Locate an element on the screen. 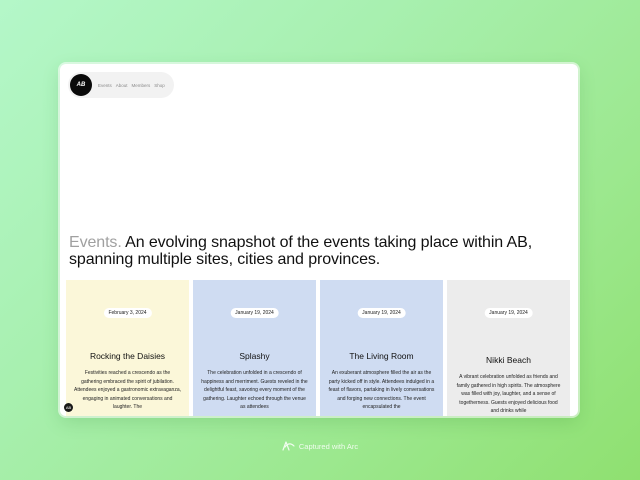 This screenshot has width=640, height=480. nav-link-about: About is located at coordinates (122, 85).